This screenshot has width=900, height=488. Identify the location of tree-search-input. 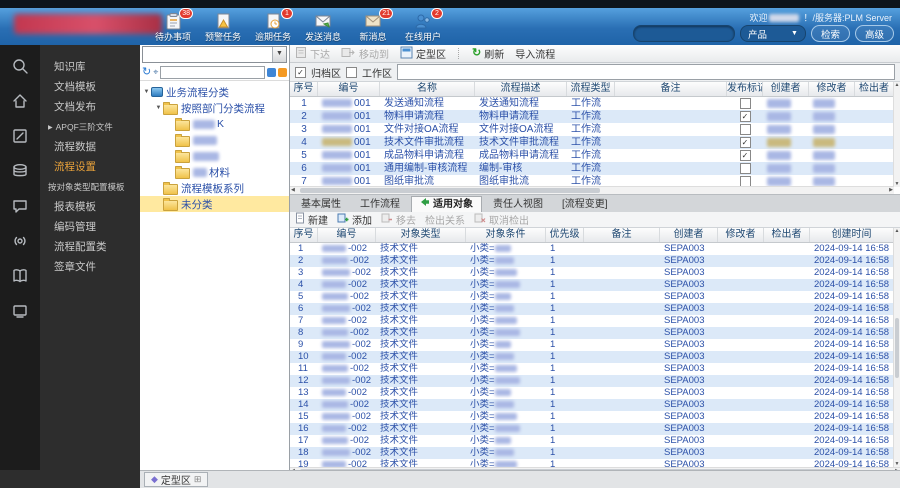
(212, 72).